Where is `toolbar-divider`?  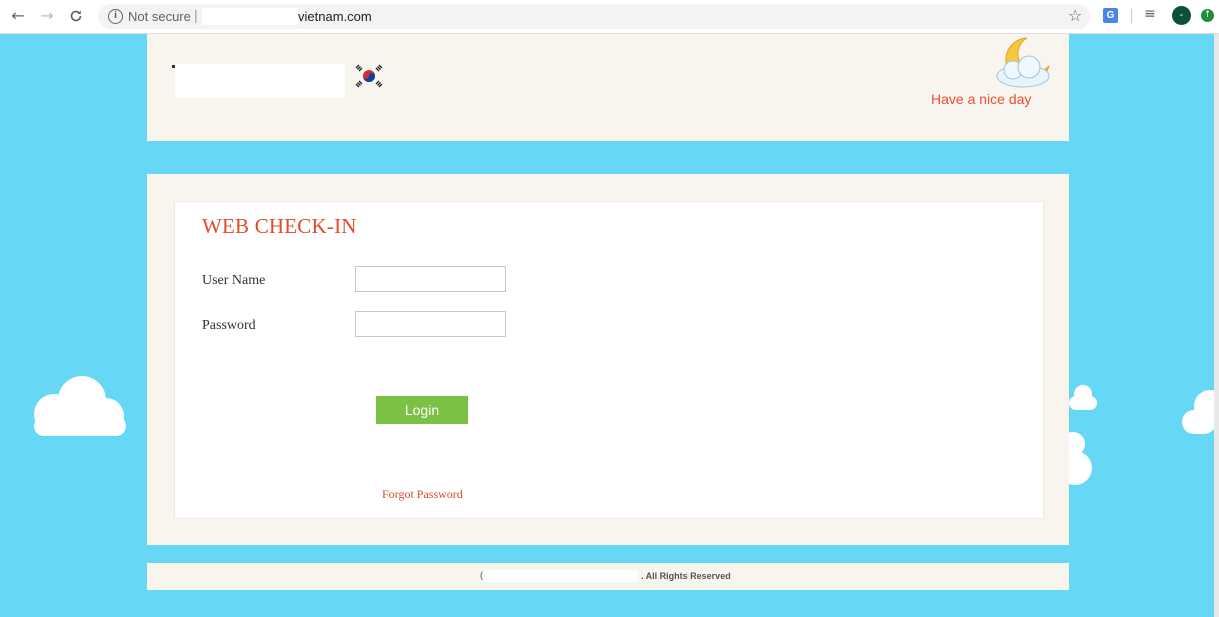
toolbar-divider is located at coordinates (1131, 16).